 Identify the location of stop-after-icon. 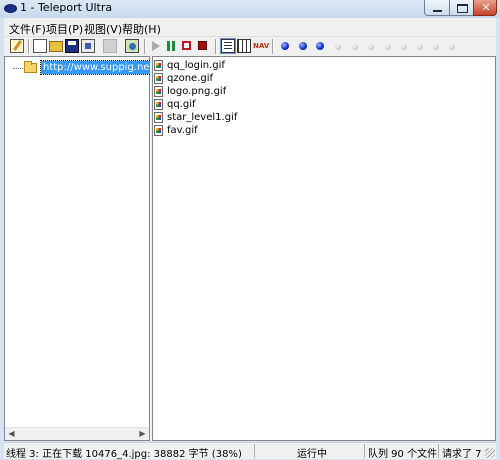
(186, 45).